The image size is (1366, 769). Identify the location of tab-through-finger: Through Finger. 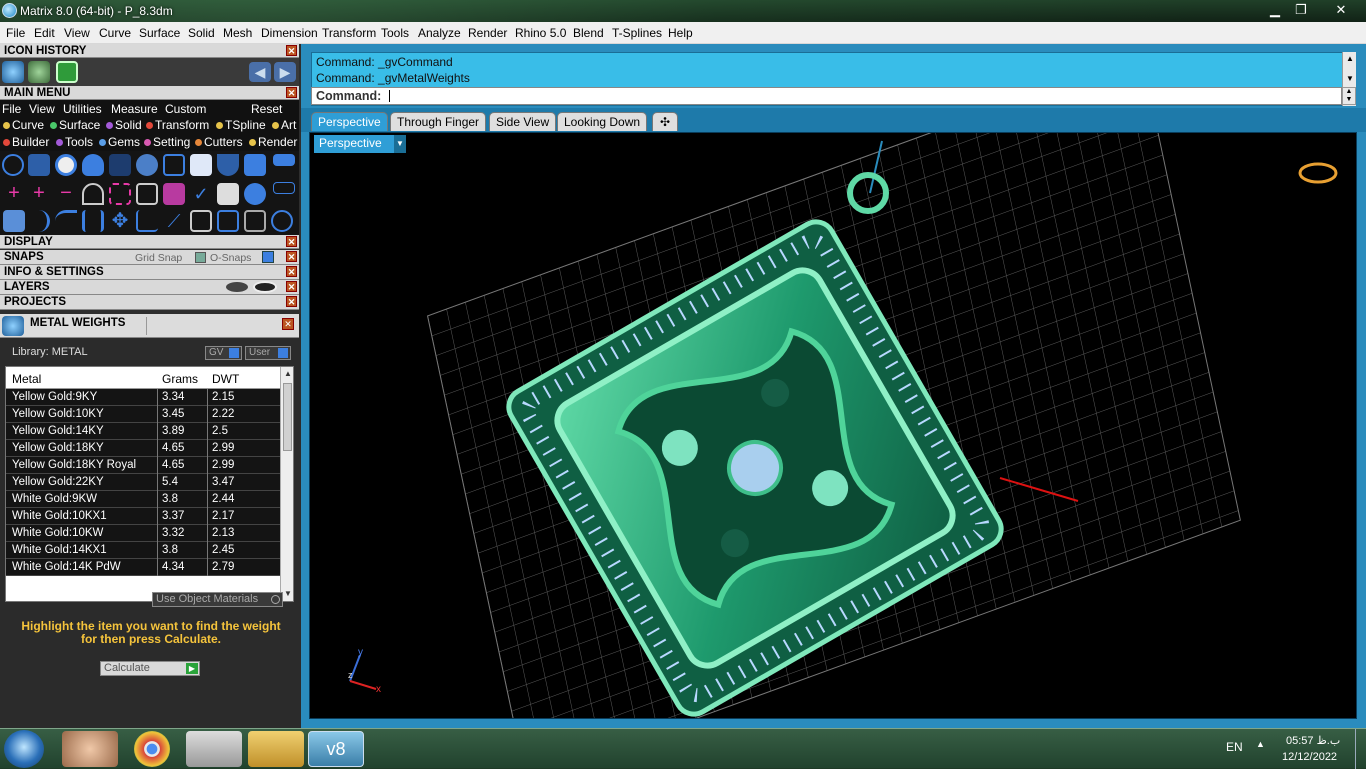
(438, 121).